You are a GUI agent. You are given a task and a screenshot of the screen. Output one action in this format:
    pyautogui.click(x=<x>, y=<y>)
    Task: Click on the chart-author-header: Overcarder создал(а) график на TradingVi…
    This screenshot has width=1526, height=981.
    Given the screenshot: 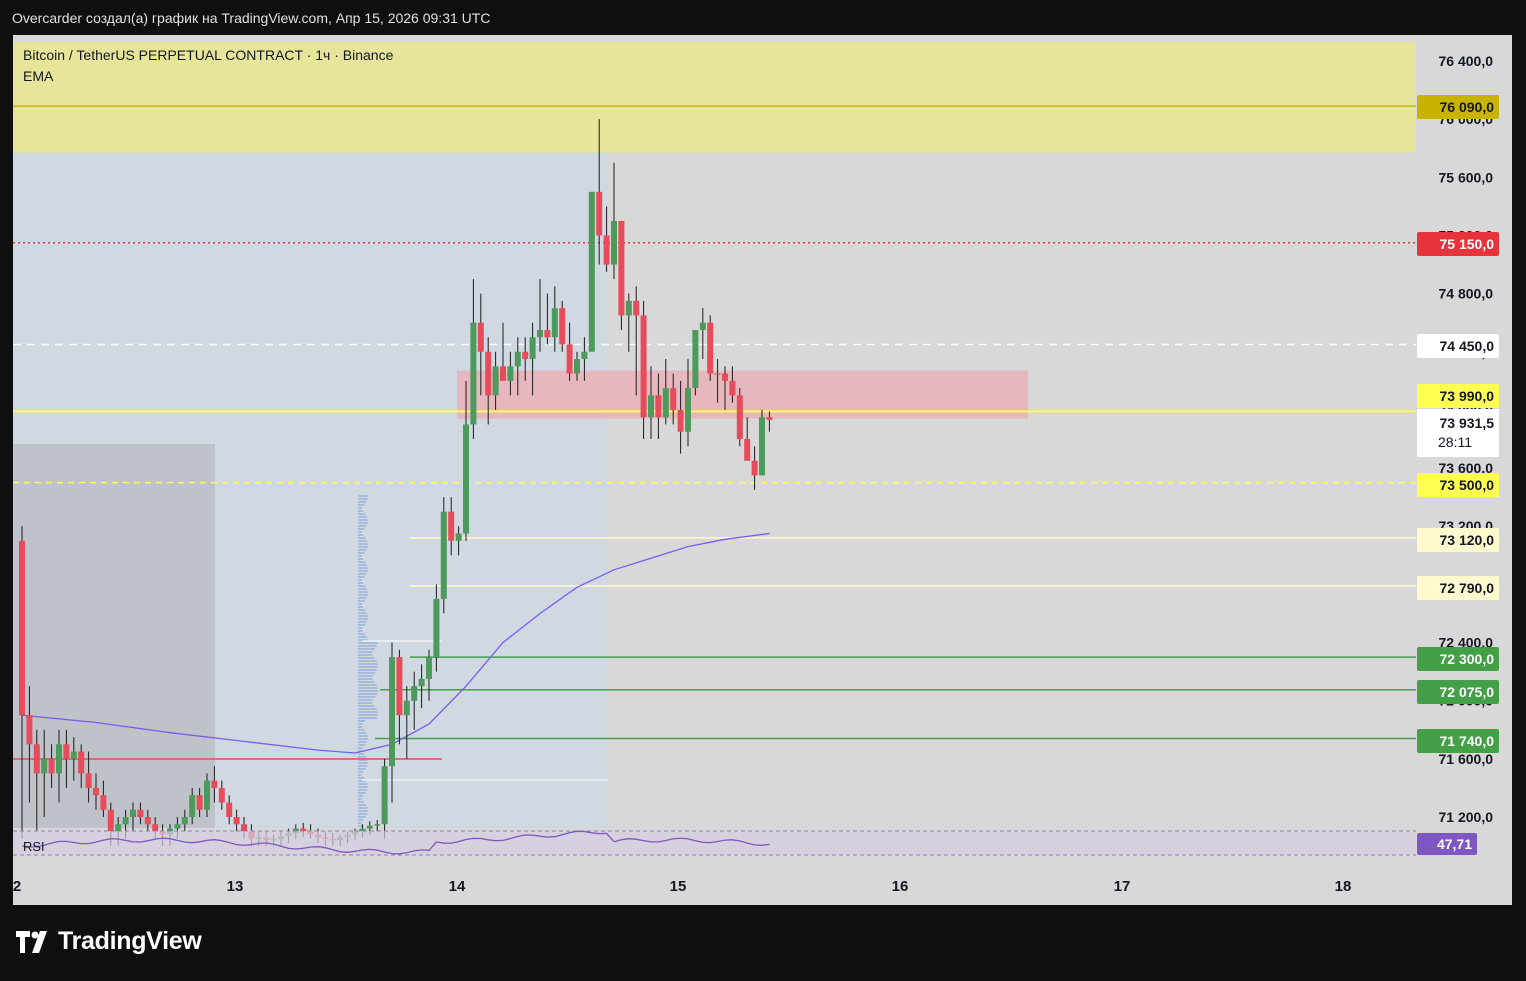 What is the action you would take?
    pyautogui.click(x=251, y=18)
    